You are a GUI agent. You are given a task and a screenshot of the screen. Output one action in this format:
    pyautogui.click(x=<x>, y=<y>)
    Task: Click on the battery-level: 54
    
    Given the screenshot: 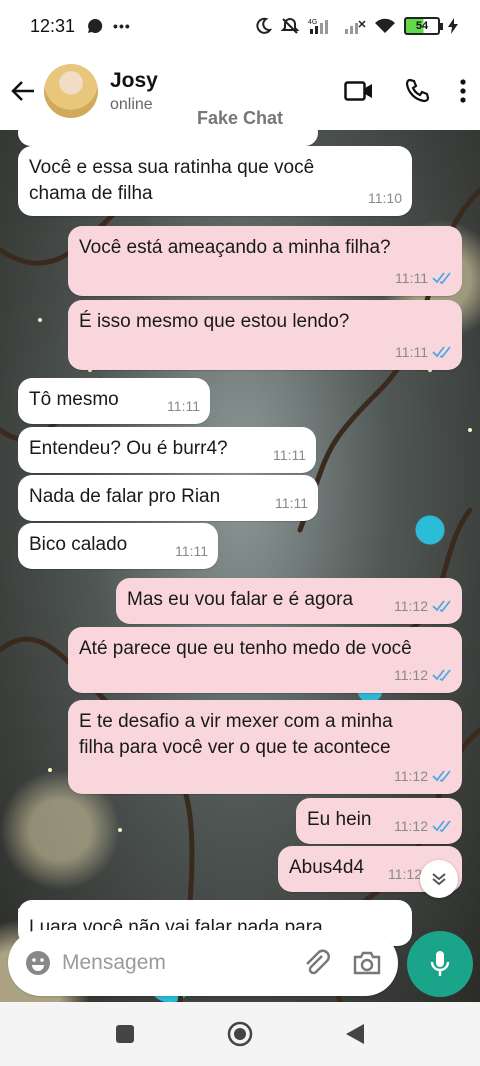 What is the action you would take?
    pyautogui.click(x=422, y=26)
    